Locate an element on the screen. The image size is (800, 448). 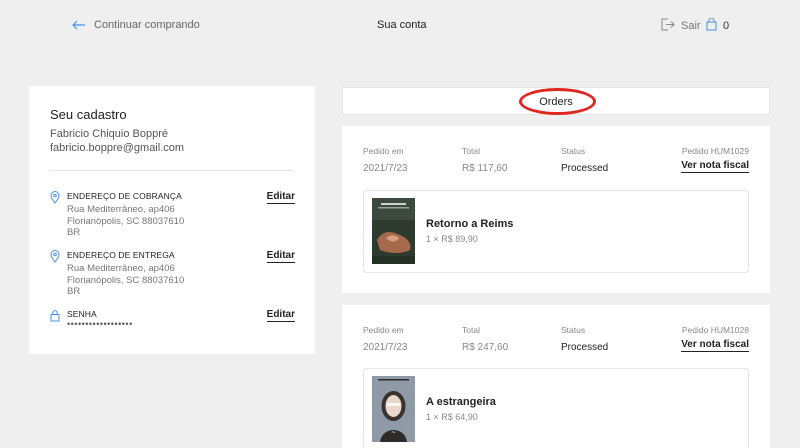
billing-address-line: BR is located at coordinates (74, 232).